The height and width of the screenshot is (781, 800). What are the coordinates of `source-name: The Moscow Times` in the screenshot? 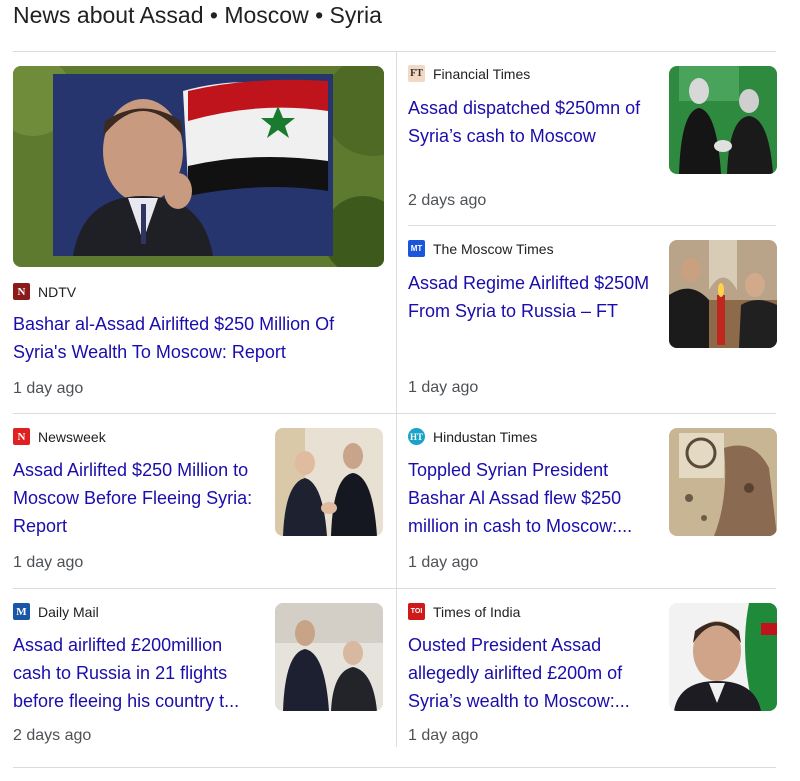 It's located at (493, 248).